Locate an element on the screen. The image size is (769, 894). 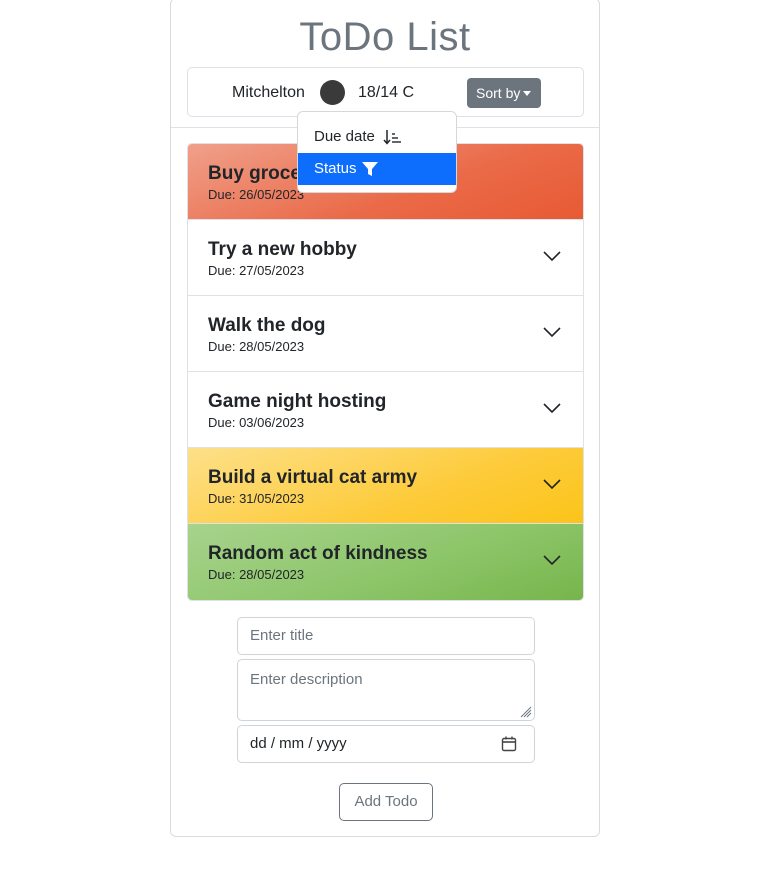
todo-due-date: Due: 03/06/2023 is located at coordinates (256, 422).